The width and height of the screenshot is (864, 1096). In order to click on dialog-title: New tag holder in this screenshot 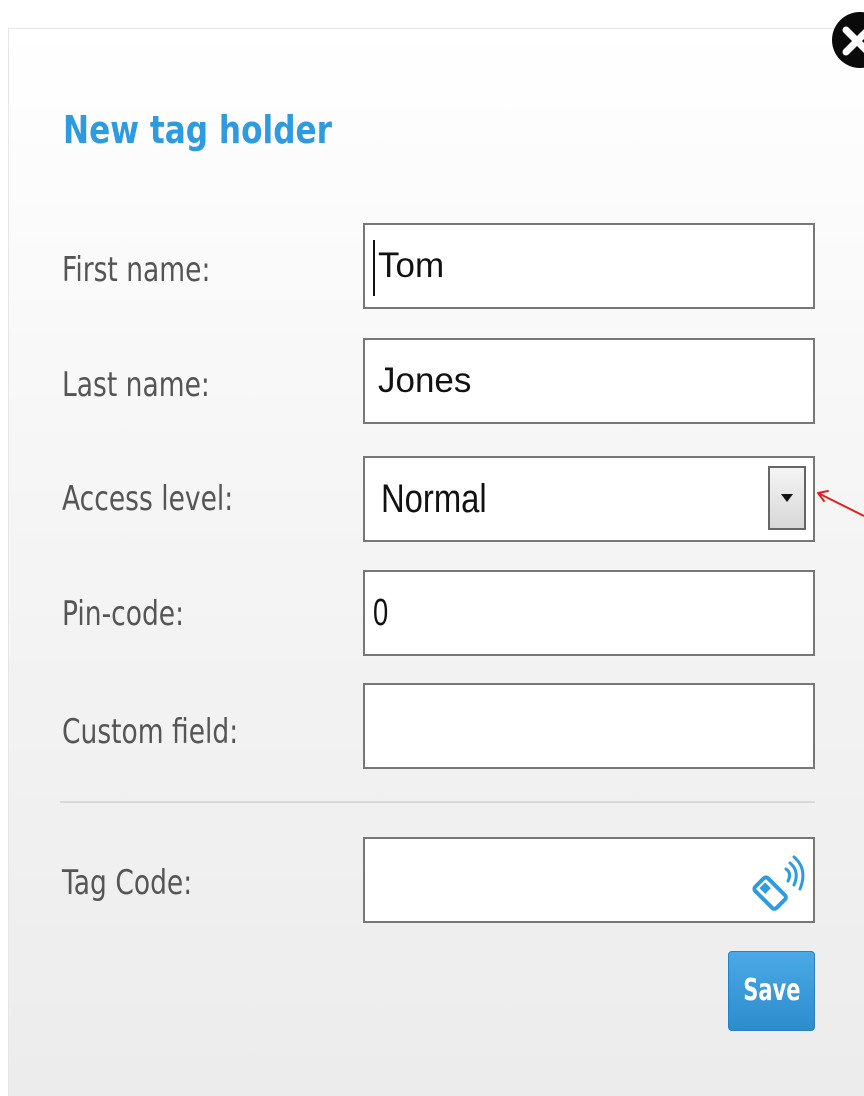, I will do `click(197, 130)`.